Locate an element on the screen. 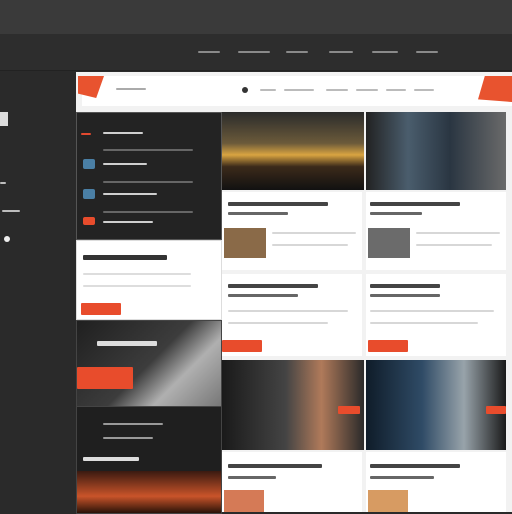  content-header is located at coordinates (295, 91).